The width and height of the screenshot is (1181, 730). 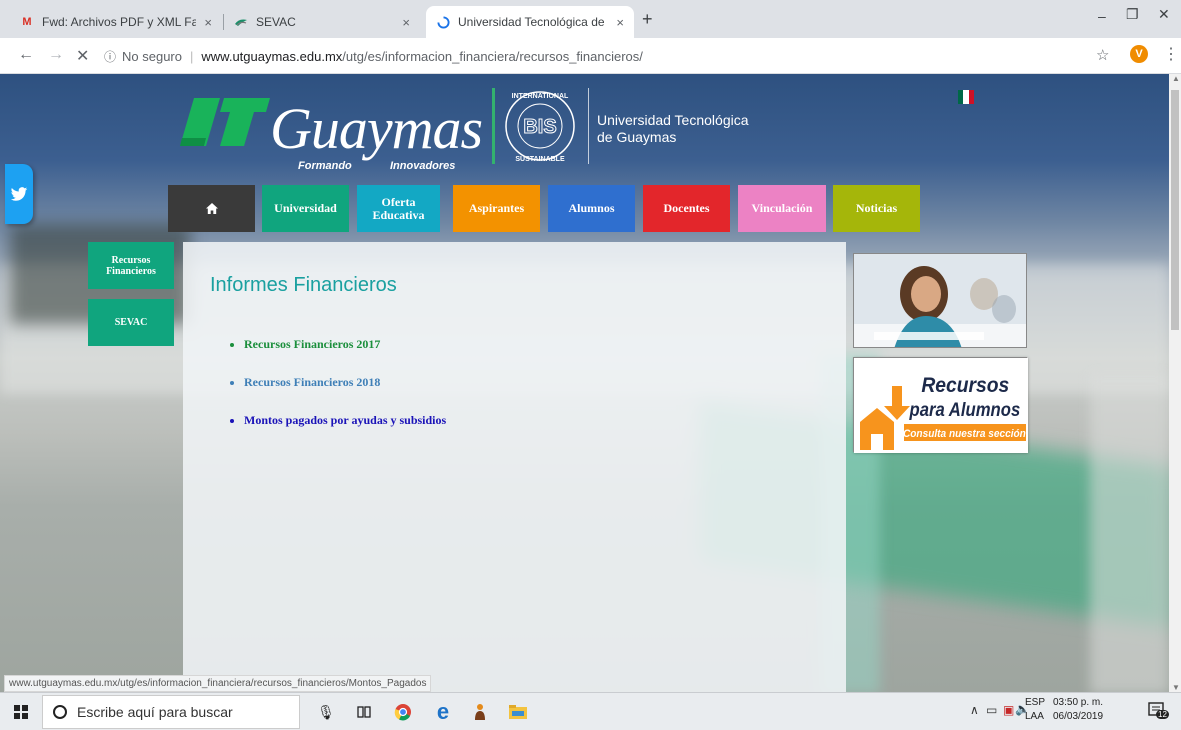 What do you see at coordinates (1176, 78) in the screenshot?
I see `scroll-up-arrow-icon: ▲` at bounding box center [1176, 78].